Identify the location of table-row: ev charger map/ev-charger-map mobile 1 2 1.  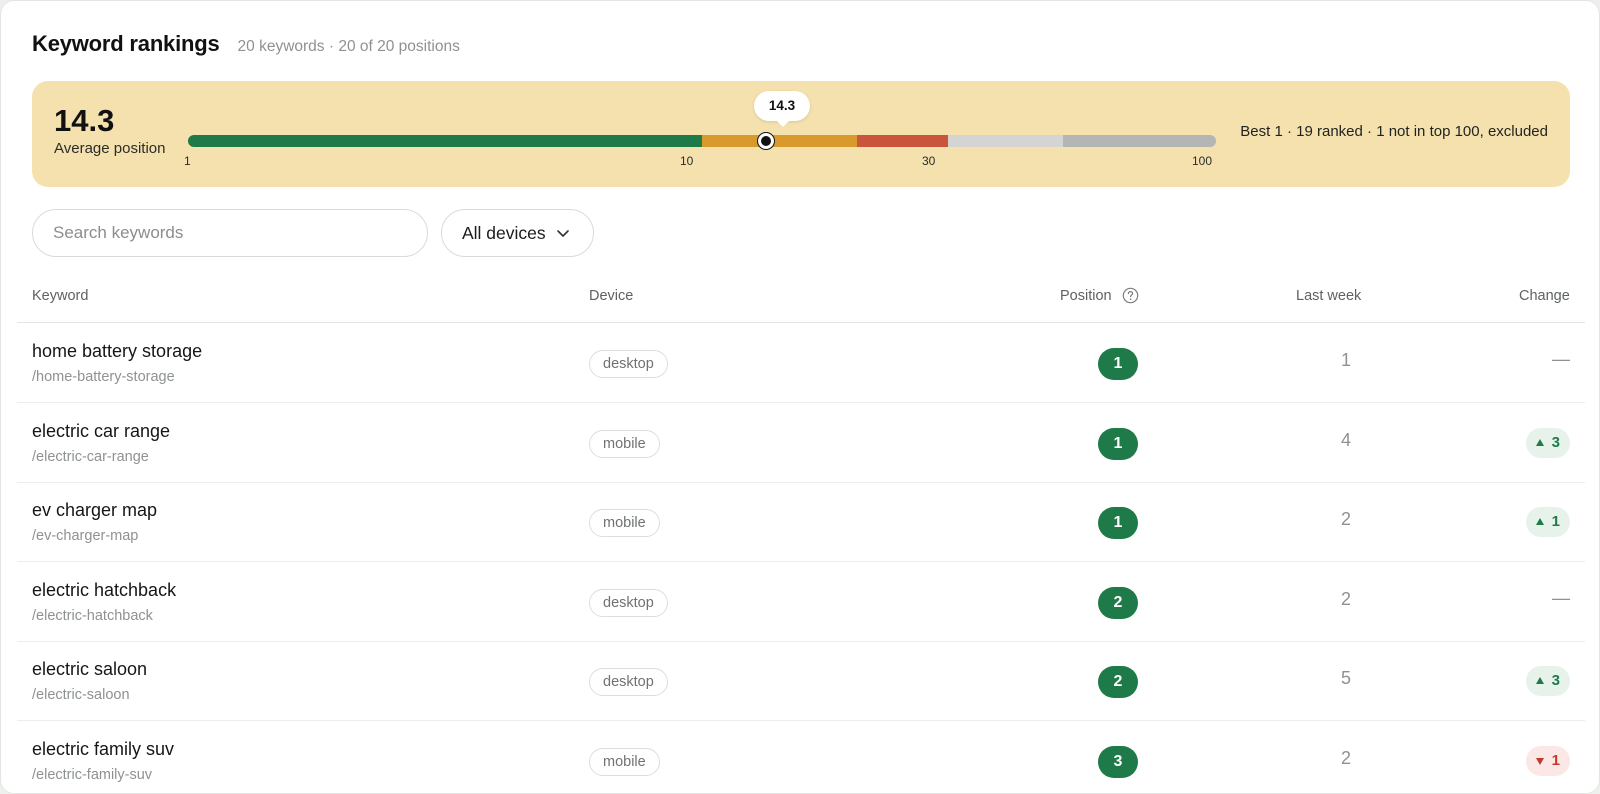
(801, 522).